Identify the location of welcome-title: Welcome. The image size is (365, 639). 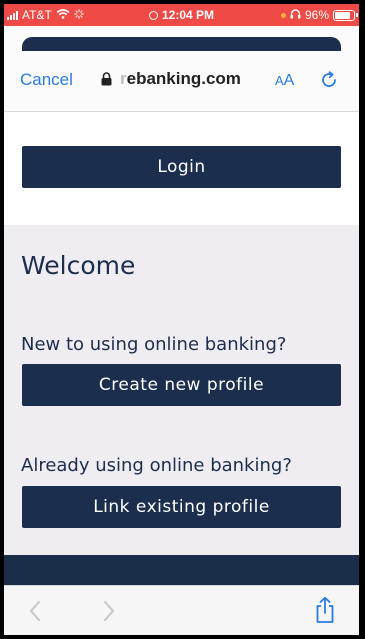
(78, 265).